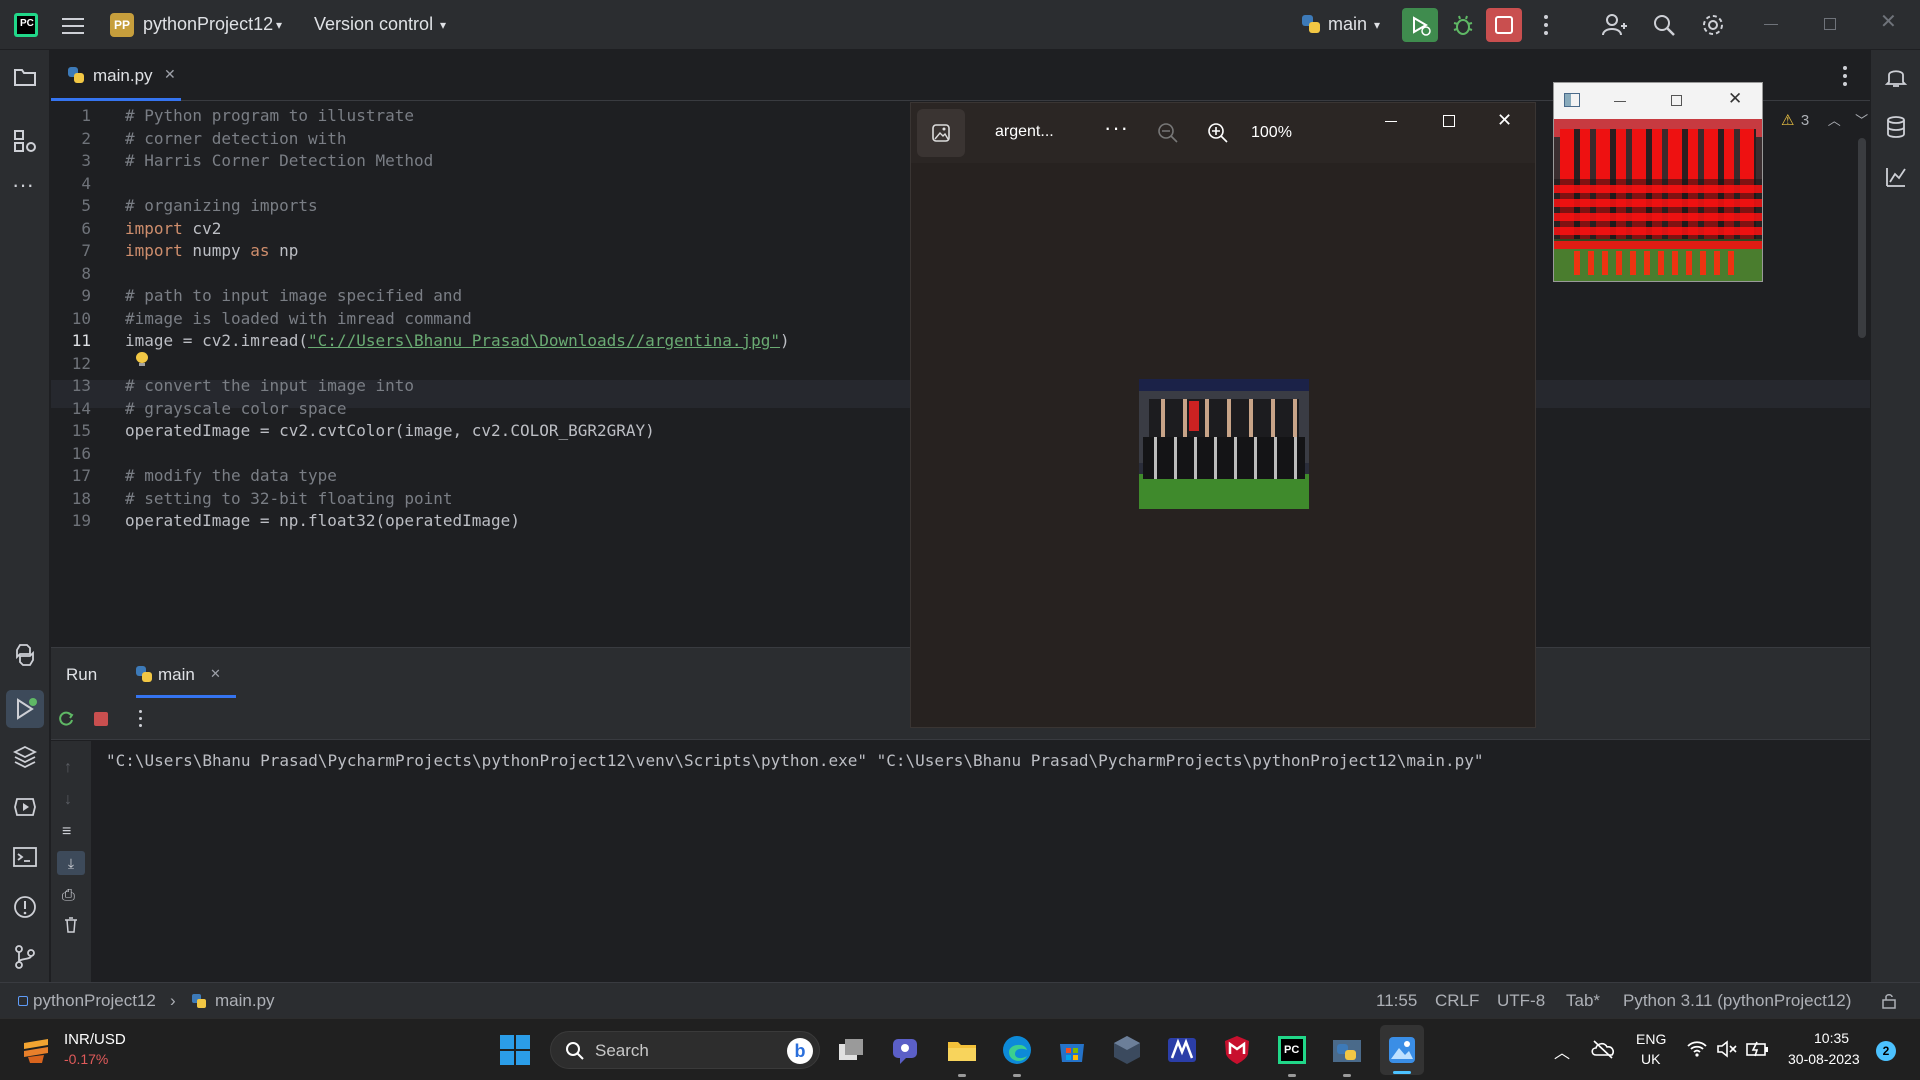 This screenshot has height=1080, width=1920. What do you see at coordinates (1224, 444) in the screenshot?
I see `argentina-team-photo` at bounding box center [1224, 444].